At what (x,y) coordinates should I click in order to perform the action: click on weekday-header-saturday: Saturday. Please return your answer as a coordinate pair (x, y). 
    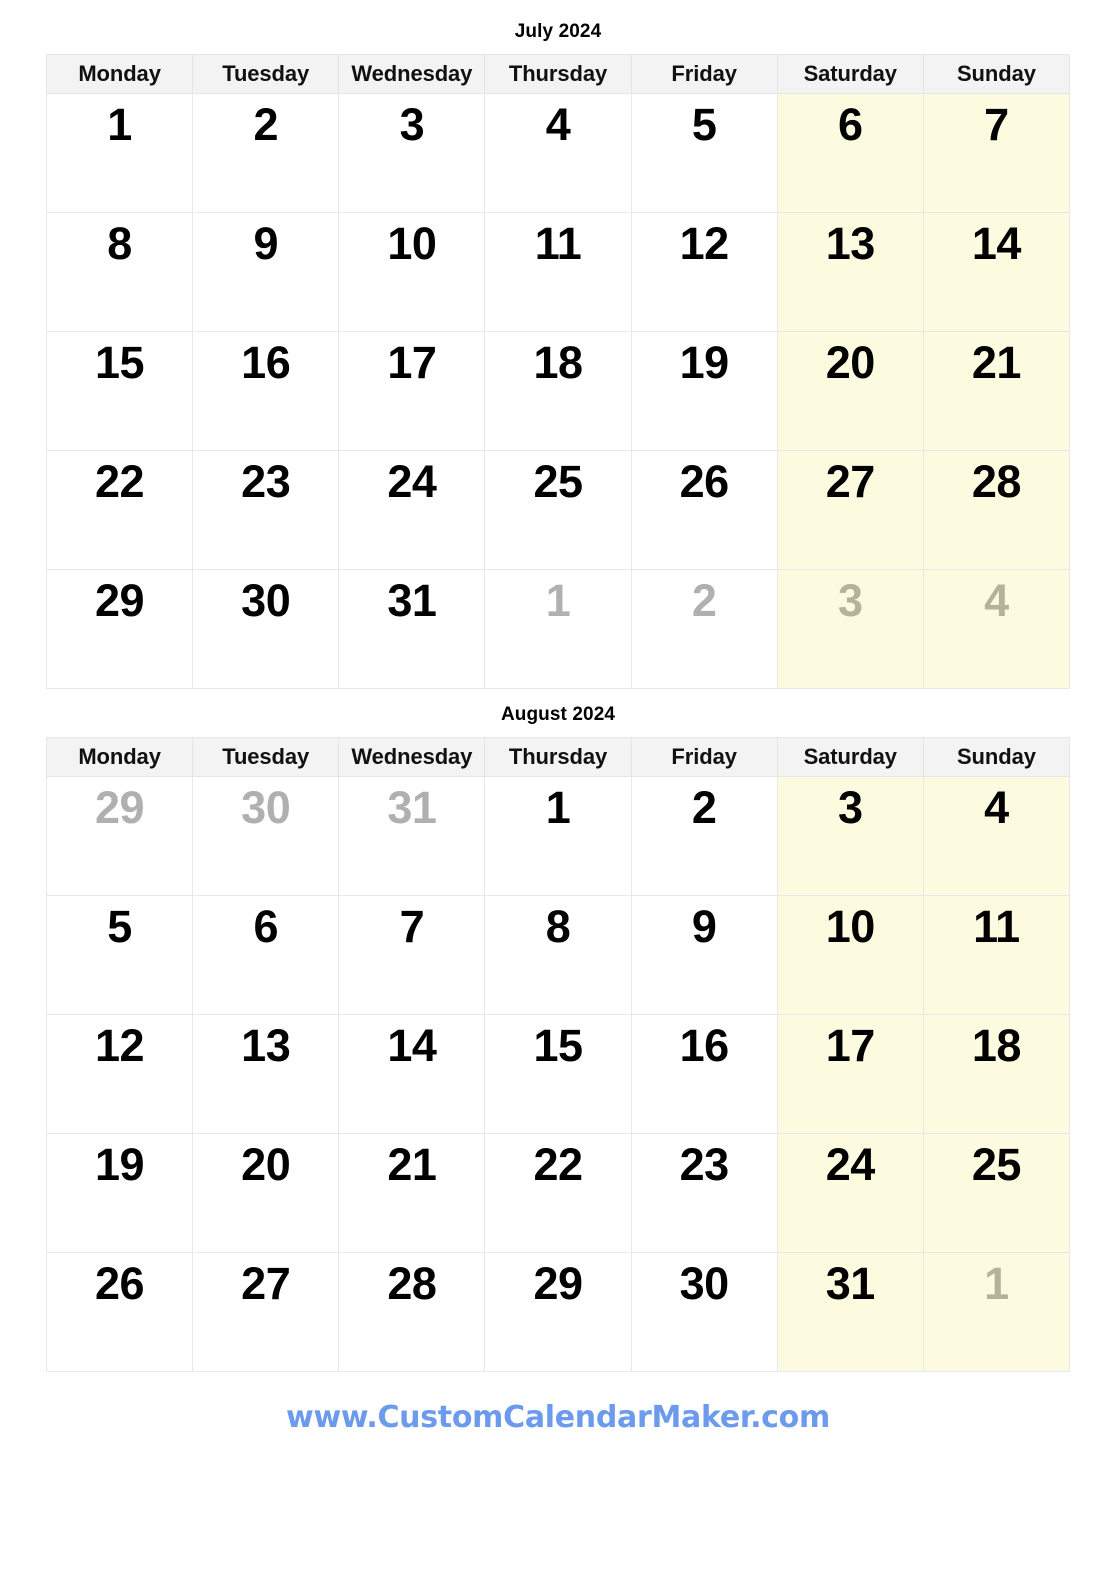
    Looking at the image, I should click on (850, 74).